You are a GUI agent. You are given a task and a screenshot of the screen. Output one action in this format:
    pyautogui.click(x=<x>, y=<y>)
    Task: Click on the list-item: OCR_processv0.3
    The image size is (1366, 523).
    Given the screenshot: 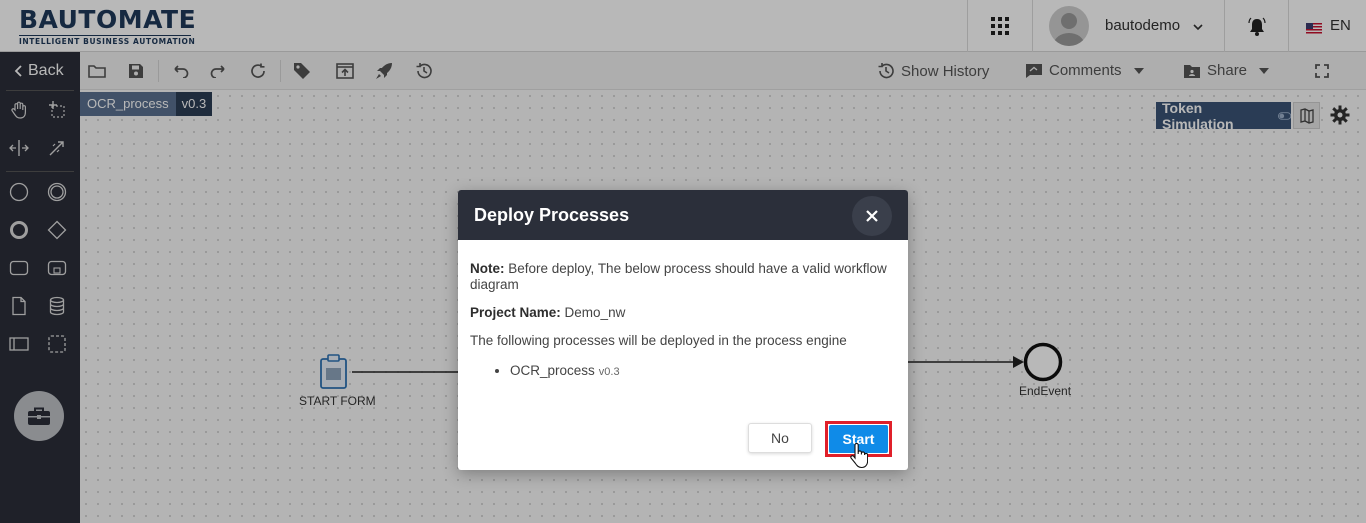 What is the action you would take?
    pyautogui.click(x=703, y=371)
    